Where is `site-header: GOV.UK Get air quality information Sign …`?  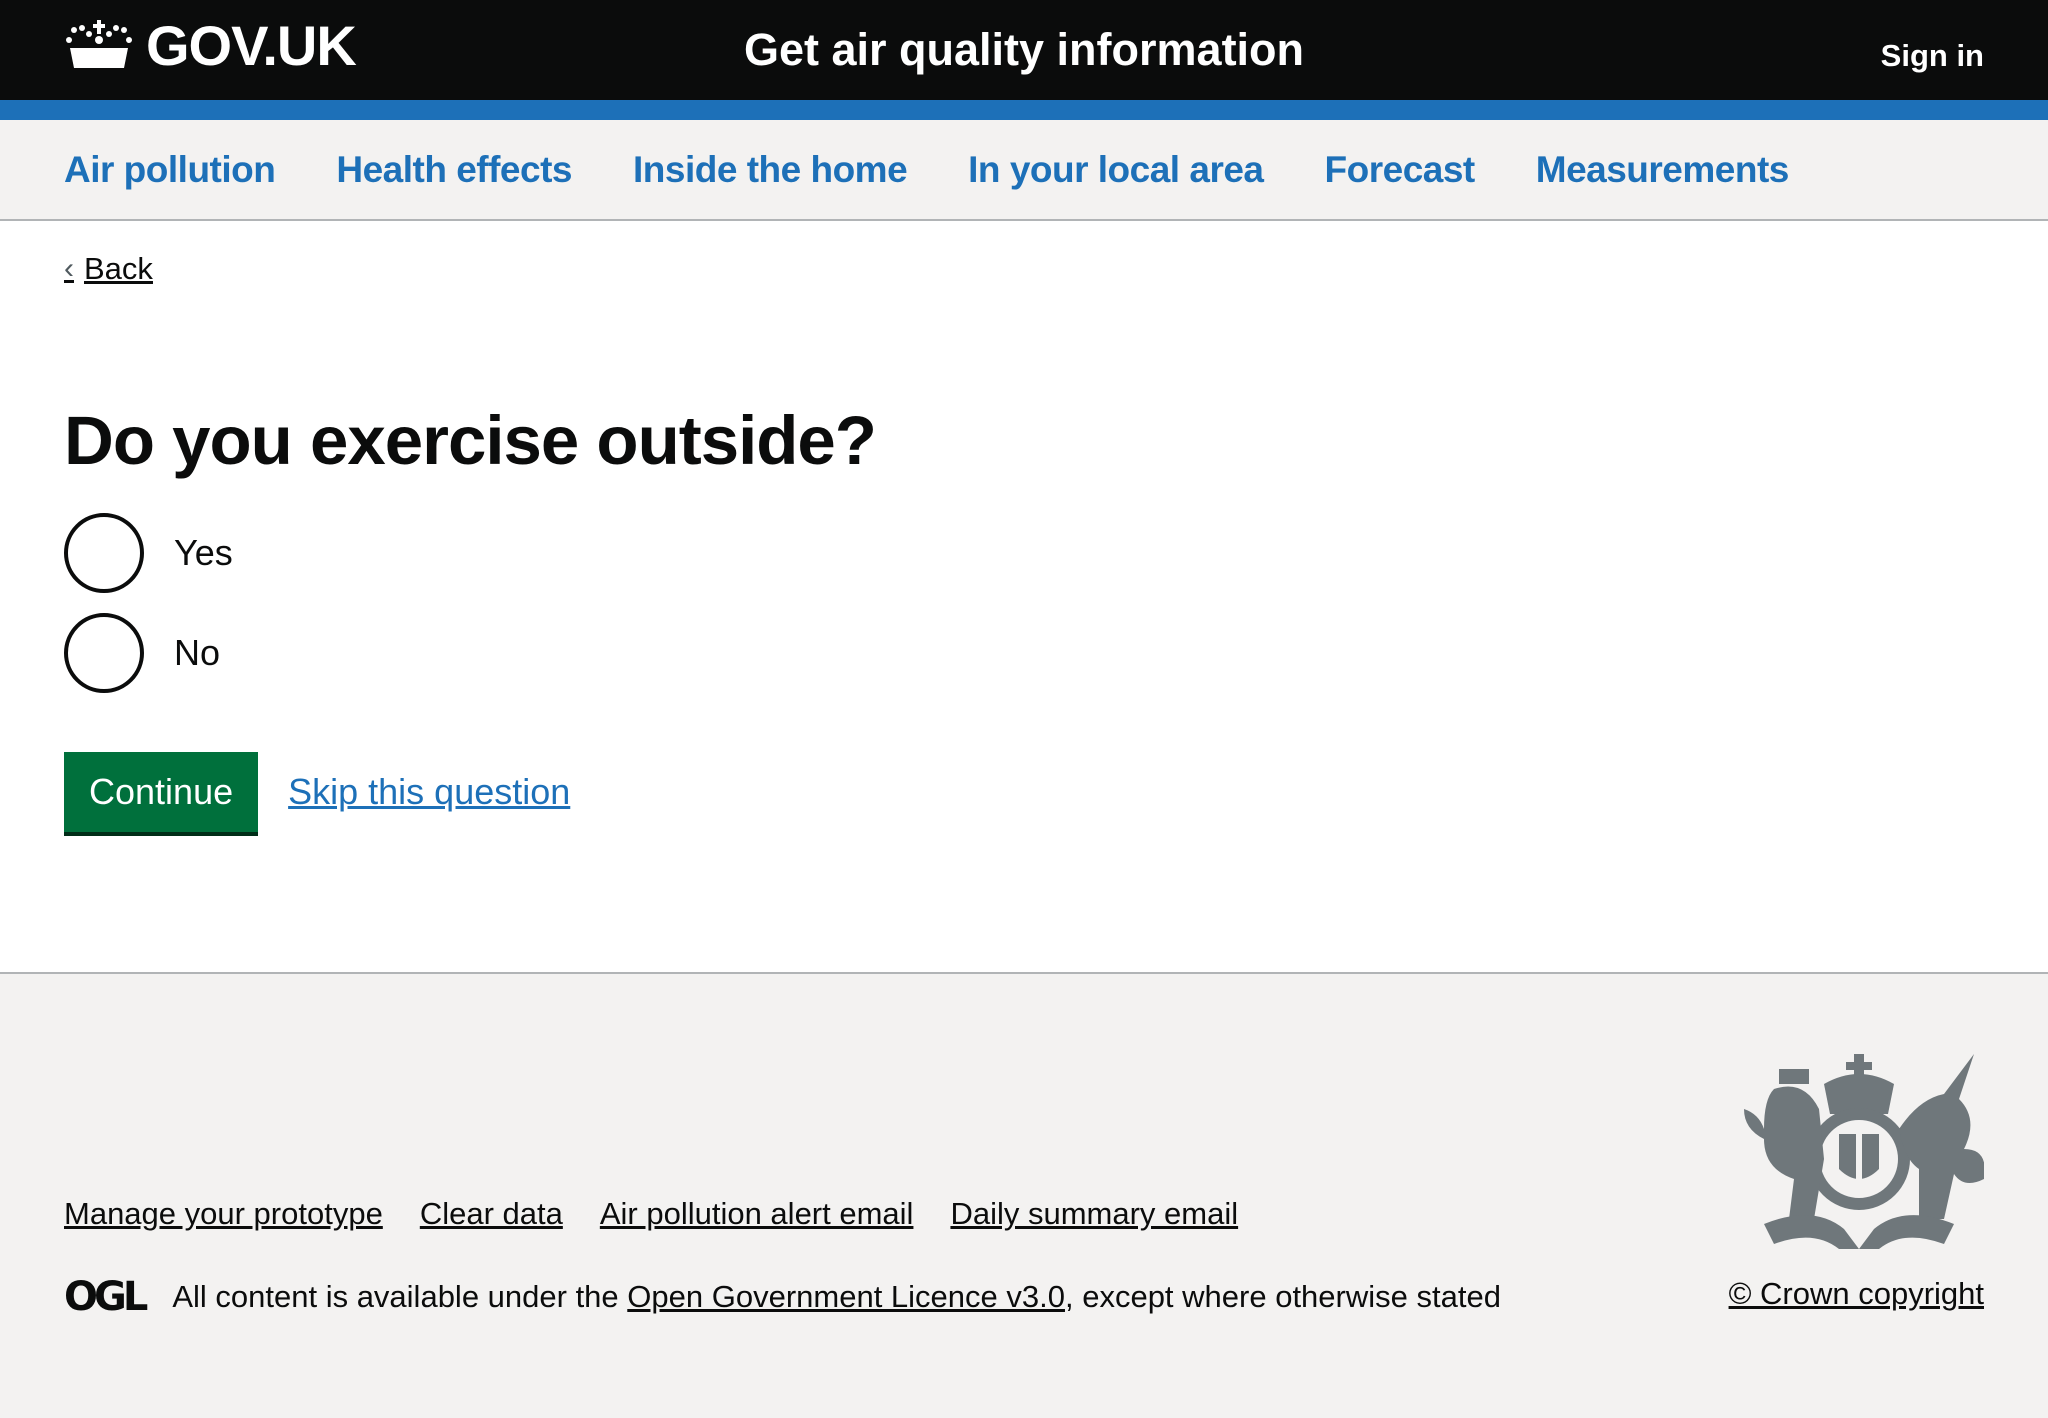 site-header: GOV.UK Get air quality information Sign … is located at coordinates (1024, 50).